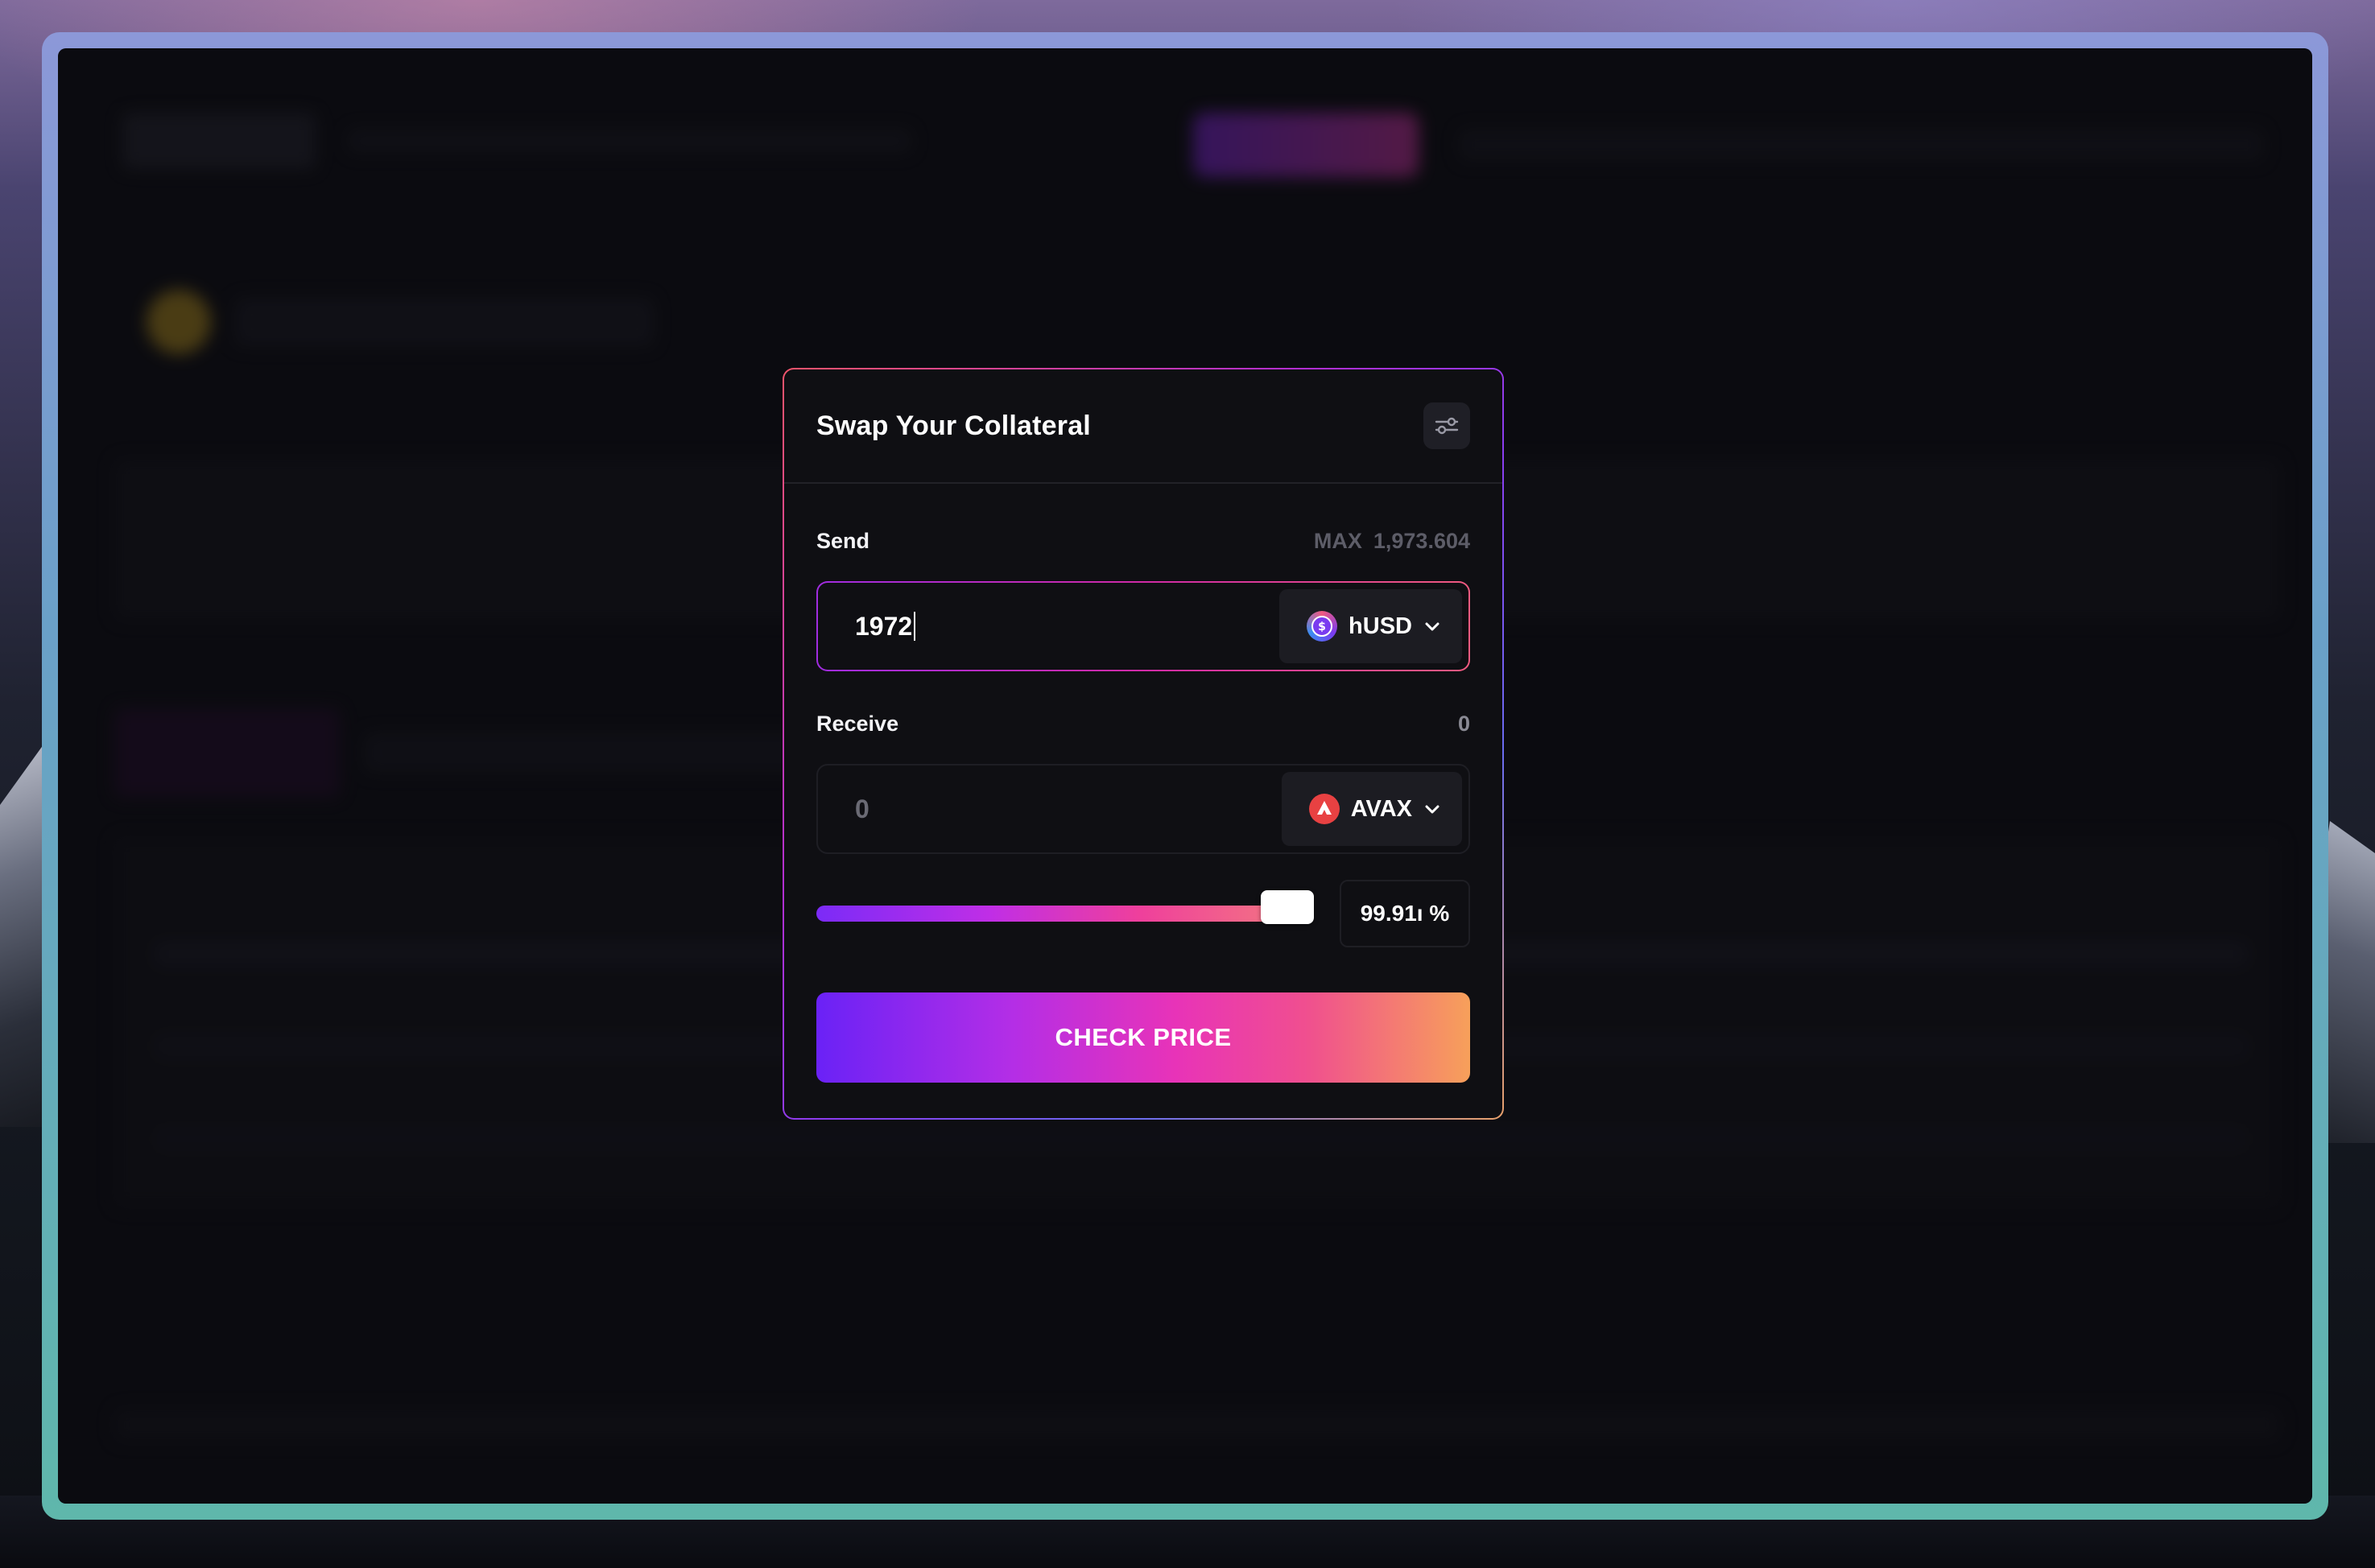 This screenshot has width=2375, height=1568. Describe the element at coordinates (1143, 809) in the screenshot. I see `receive-input-box: 0 AVAX` at that location.